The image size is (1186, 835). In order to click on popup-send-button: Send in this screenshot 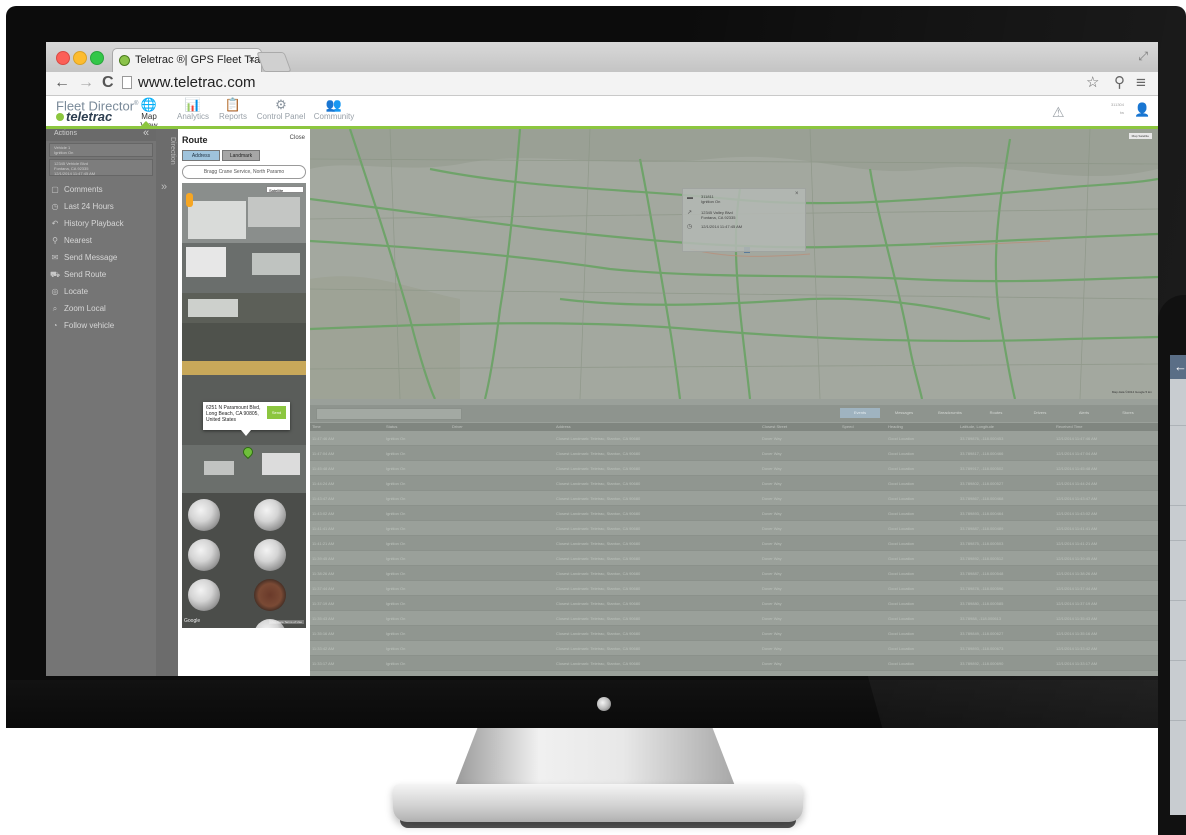, I will do `click(276, 412)`.